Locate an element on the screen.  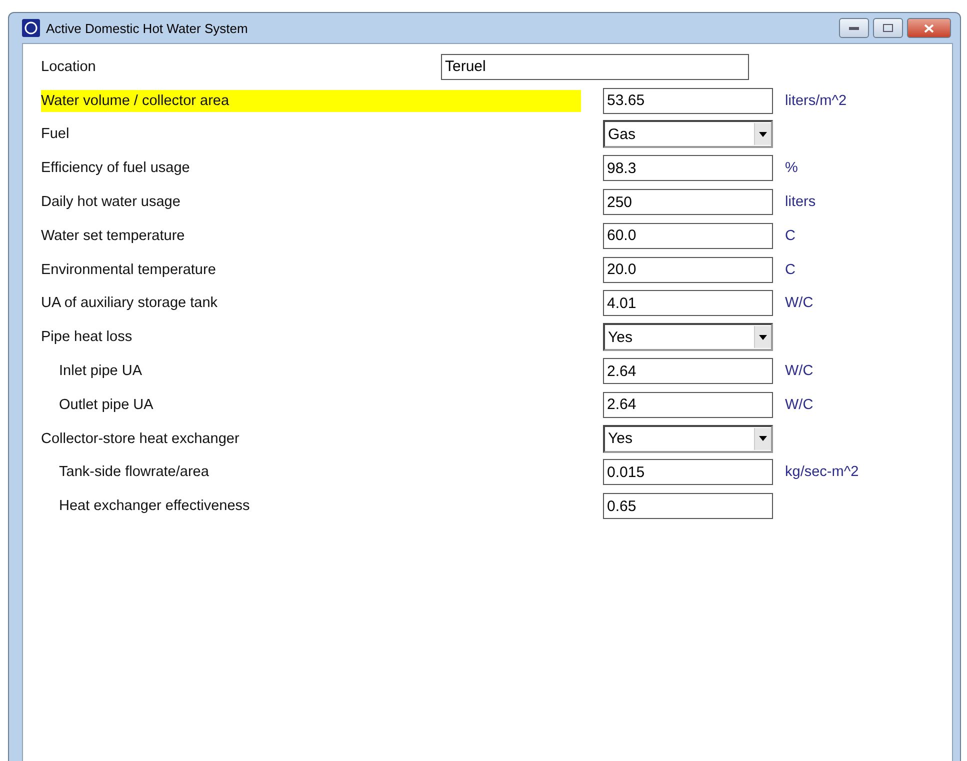
input-field: 4.01 is located at coordinates (688, 303).